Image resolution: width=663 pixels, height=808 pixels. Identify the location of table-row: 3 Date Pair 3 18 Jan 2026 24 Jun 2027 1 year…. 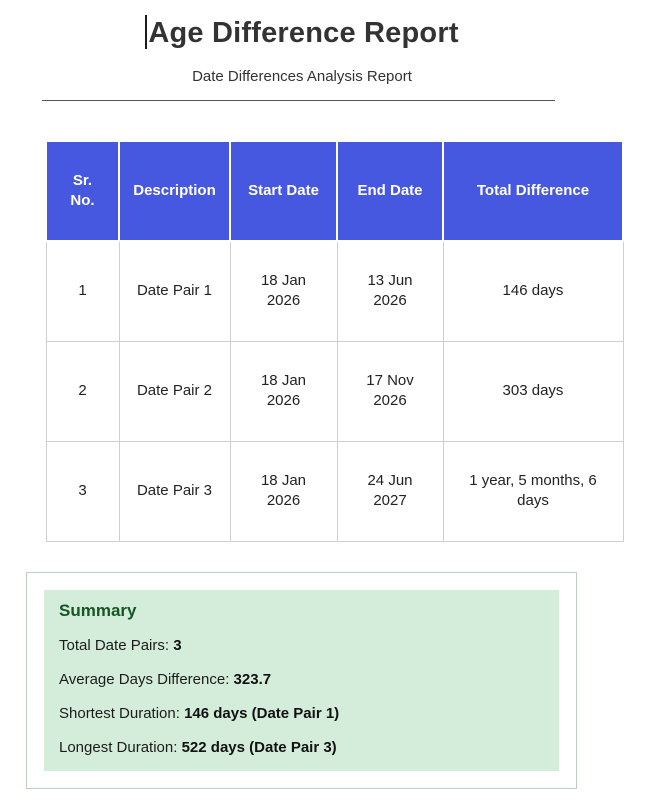
(334, 491).